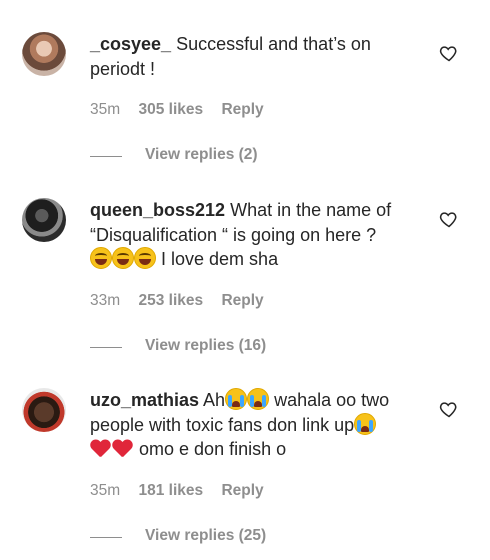  I want to click on view-replies-label: View replies (16), so click(205, 346).